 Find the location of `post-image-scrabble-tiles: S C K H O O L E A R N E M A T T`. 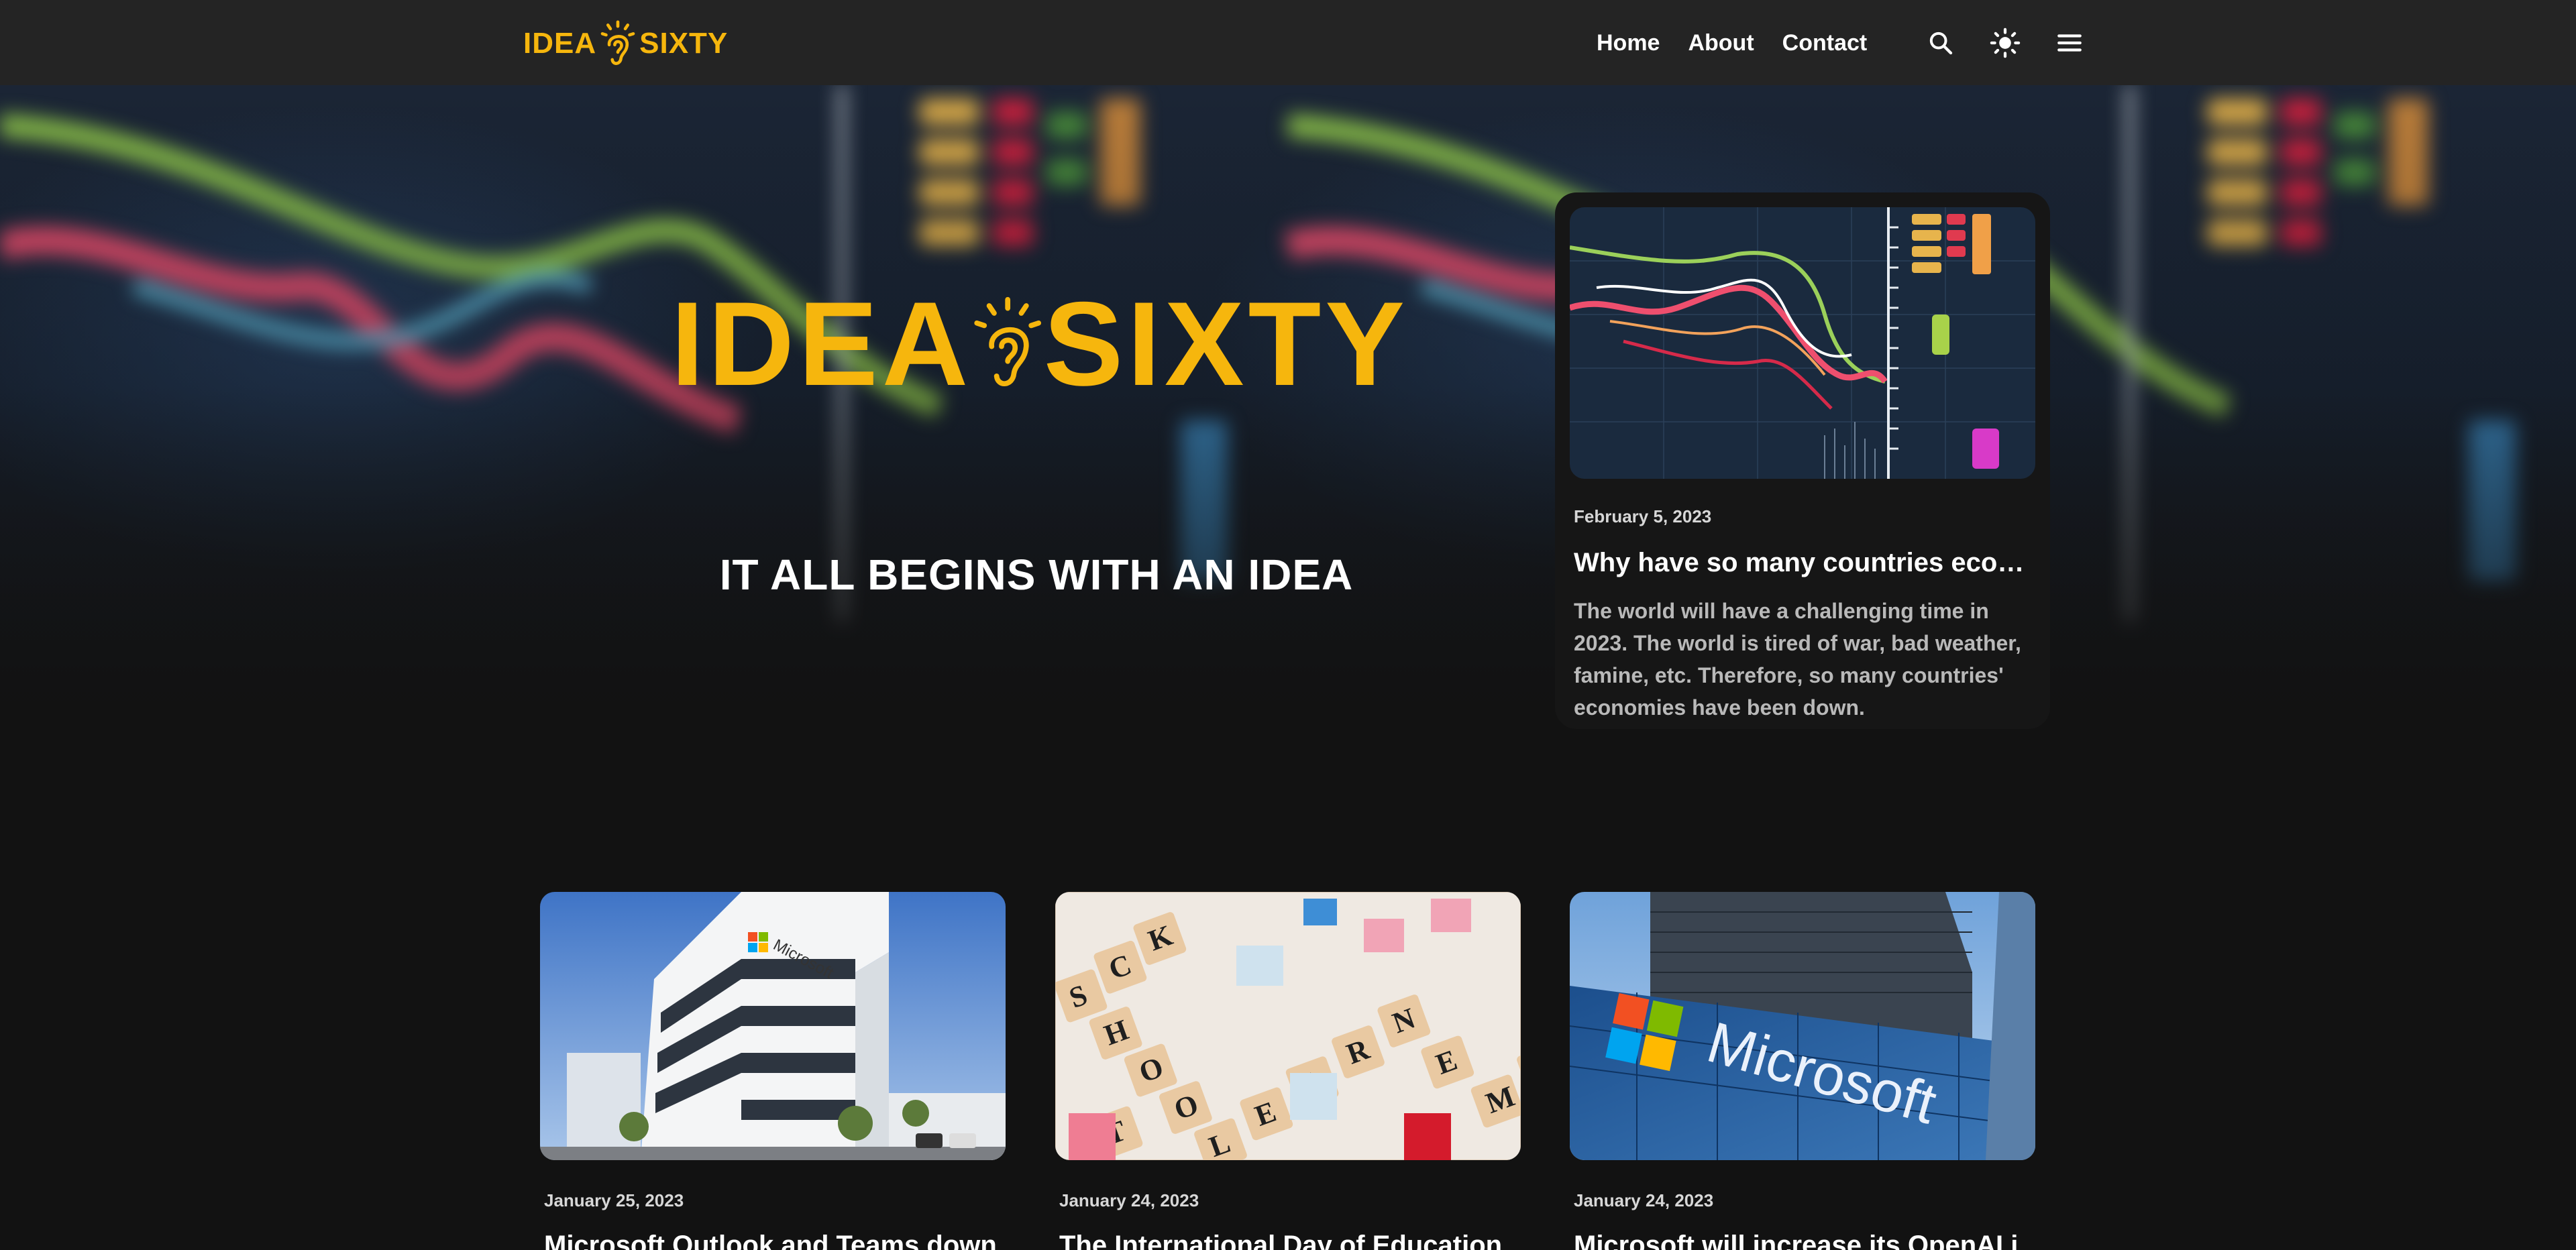

post-image-scrabble-tiles: S C K H O O L E A R N E M A T T is located at coordinates (1288, 1026).